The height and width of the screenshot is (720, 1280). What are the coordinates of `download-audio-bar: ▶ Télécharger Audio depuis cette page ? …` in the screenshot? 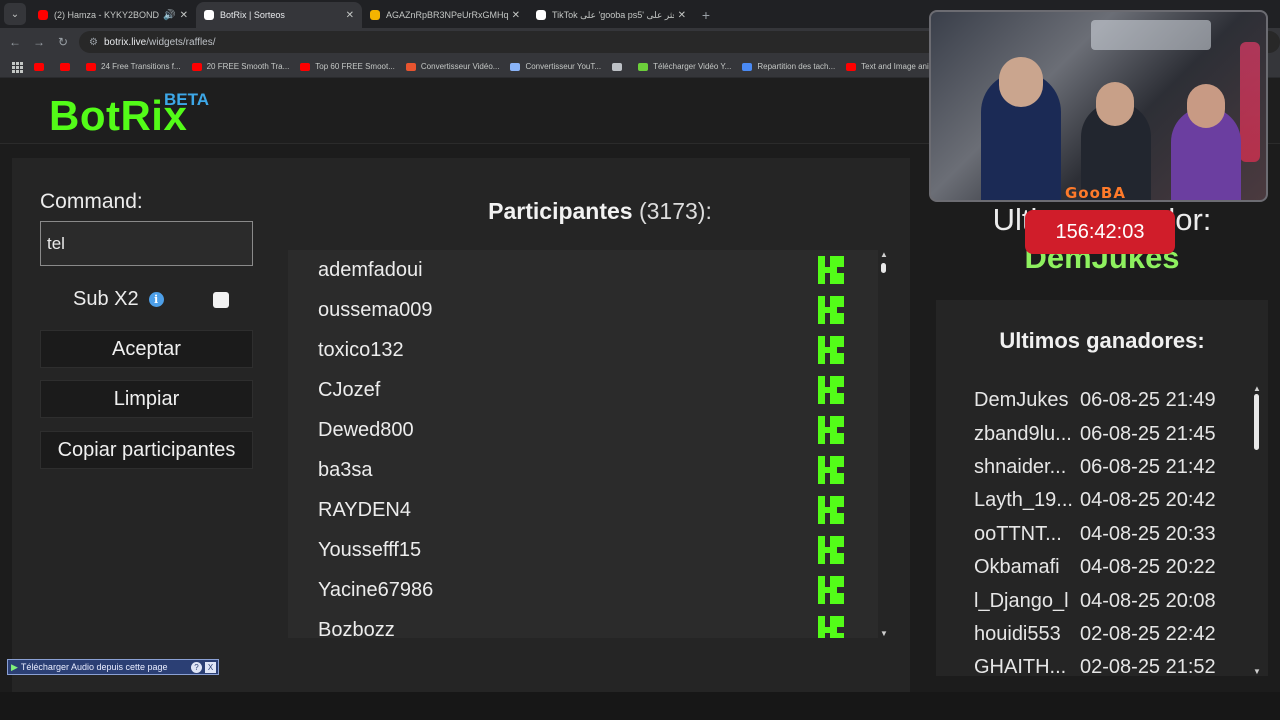 It's located at (113, 667).